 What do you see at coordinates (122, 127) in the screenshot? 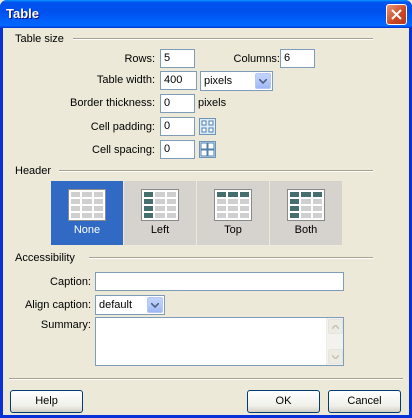
I see `cell-padding-label: Cell padding:` at bounding box center [122, 127].